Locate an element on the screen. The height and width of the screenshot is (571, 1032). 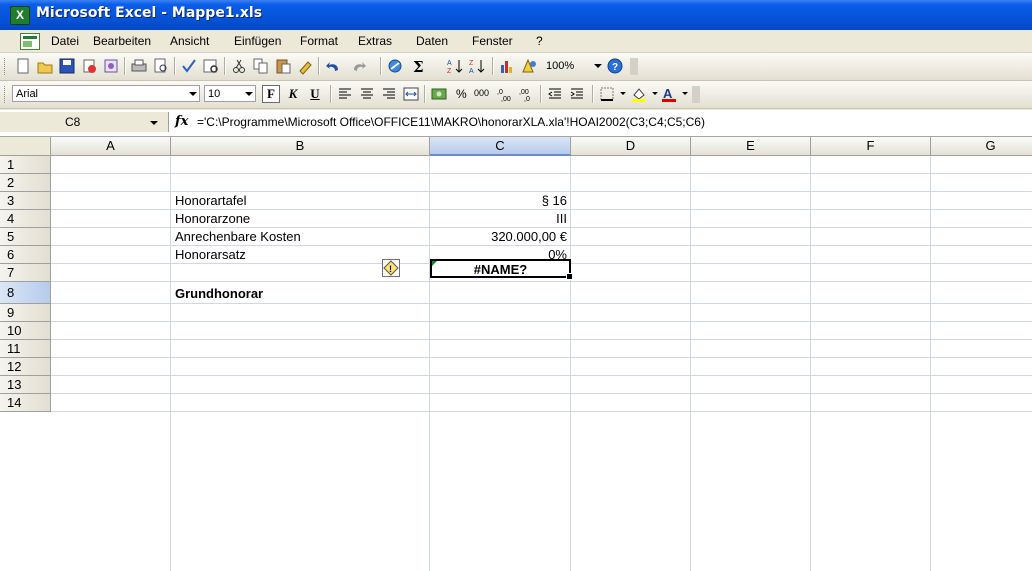
zoom-value: 100% is located at coordinates (560, 66).